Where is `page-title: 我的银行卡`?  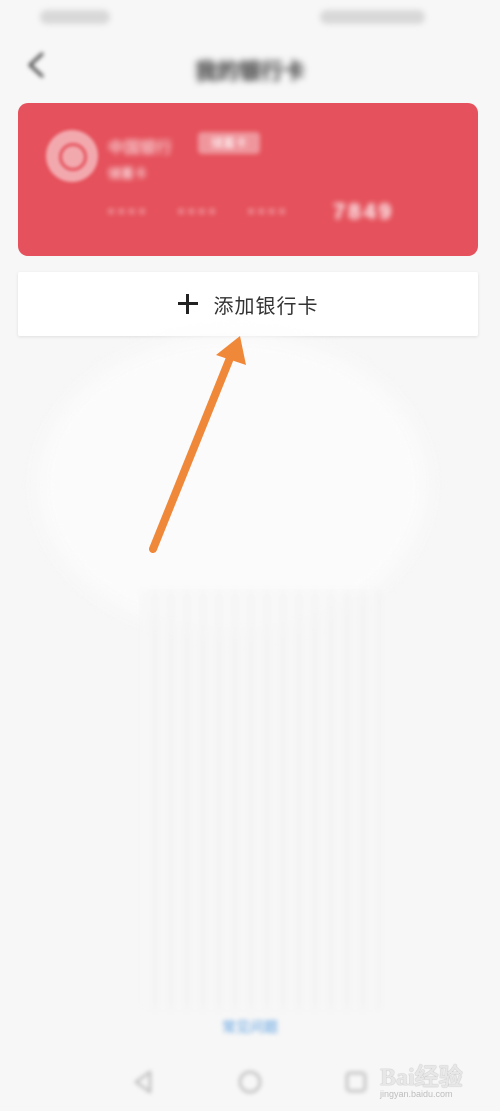 page-title: 我的银行卡 is located at coordinates (249, 71).